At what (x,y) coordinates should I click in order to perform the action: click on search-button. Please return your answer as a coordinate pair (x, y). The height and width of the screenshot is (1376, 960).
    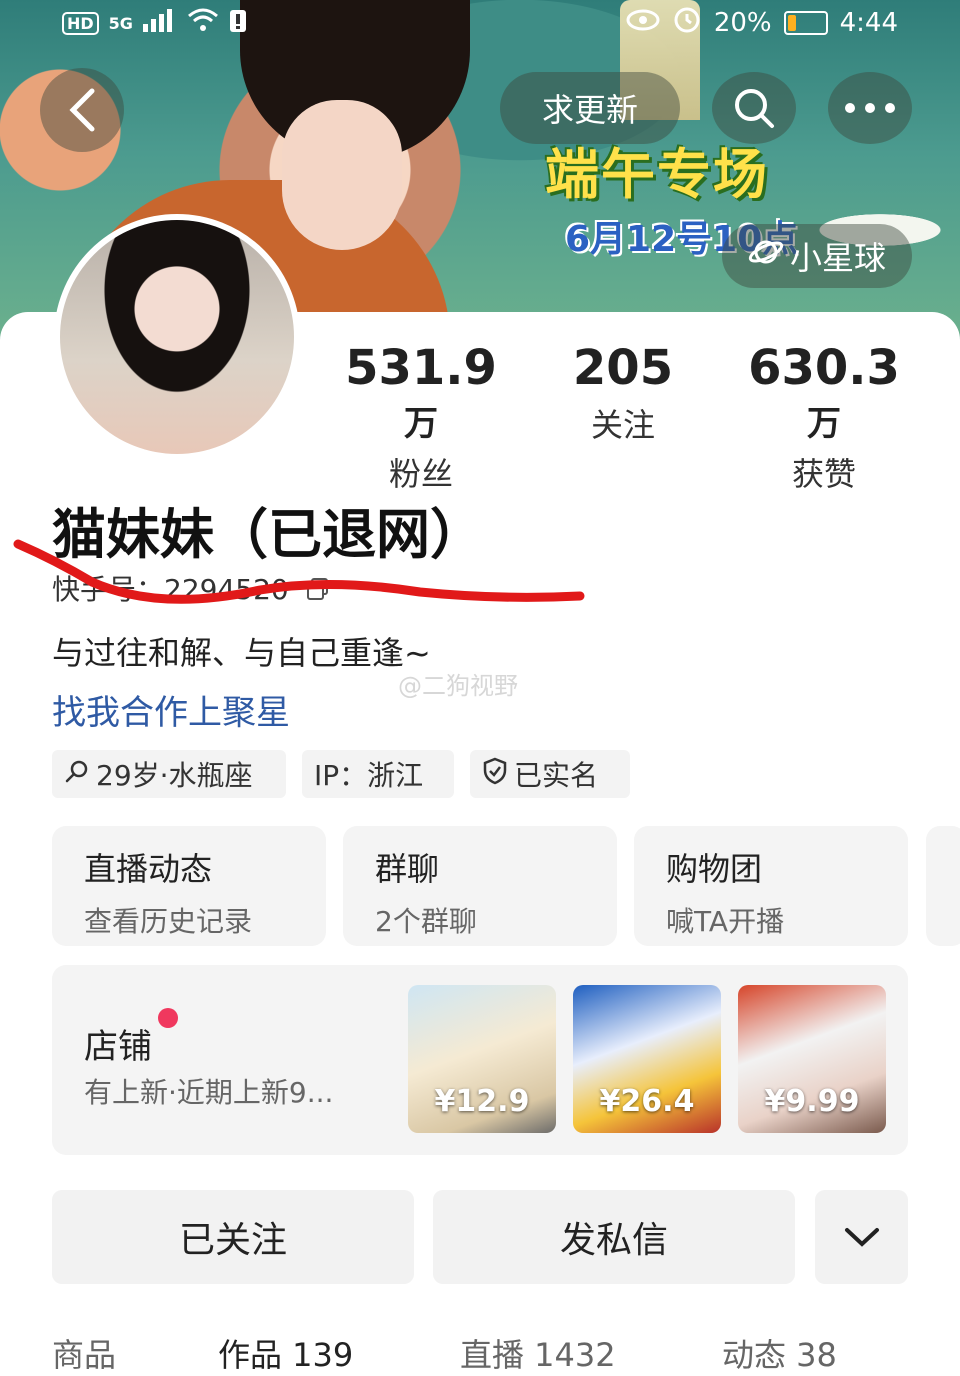
    Looking at the image, I should click on (754, 108).